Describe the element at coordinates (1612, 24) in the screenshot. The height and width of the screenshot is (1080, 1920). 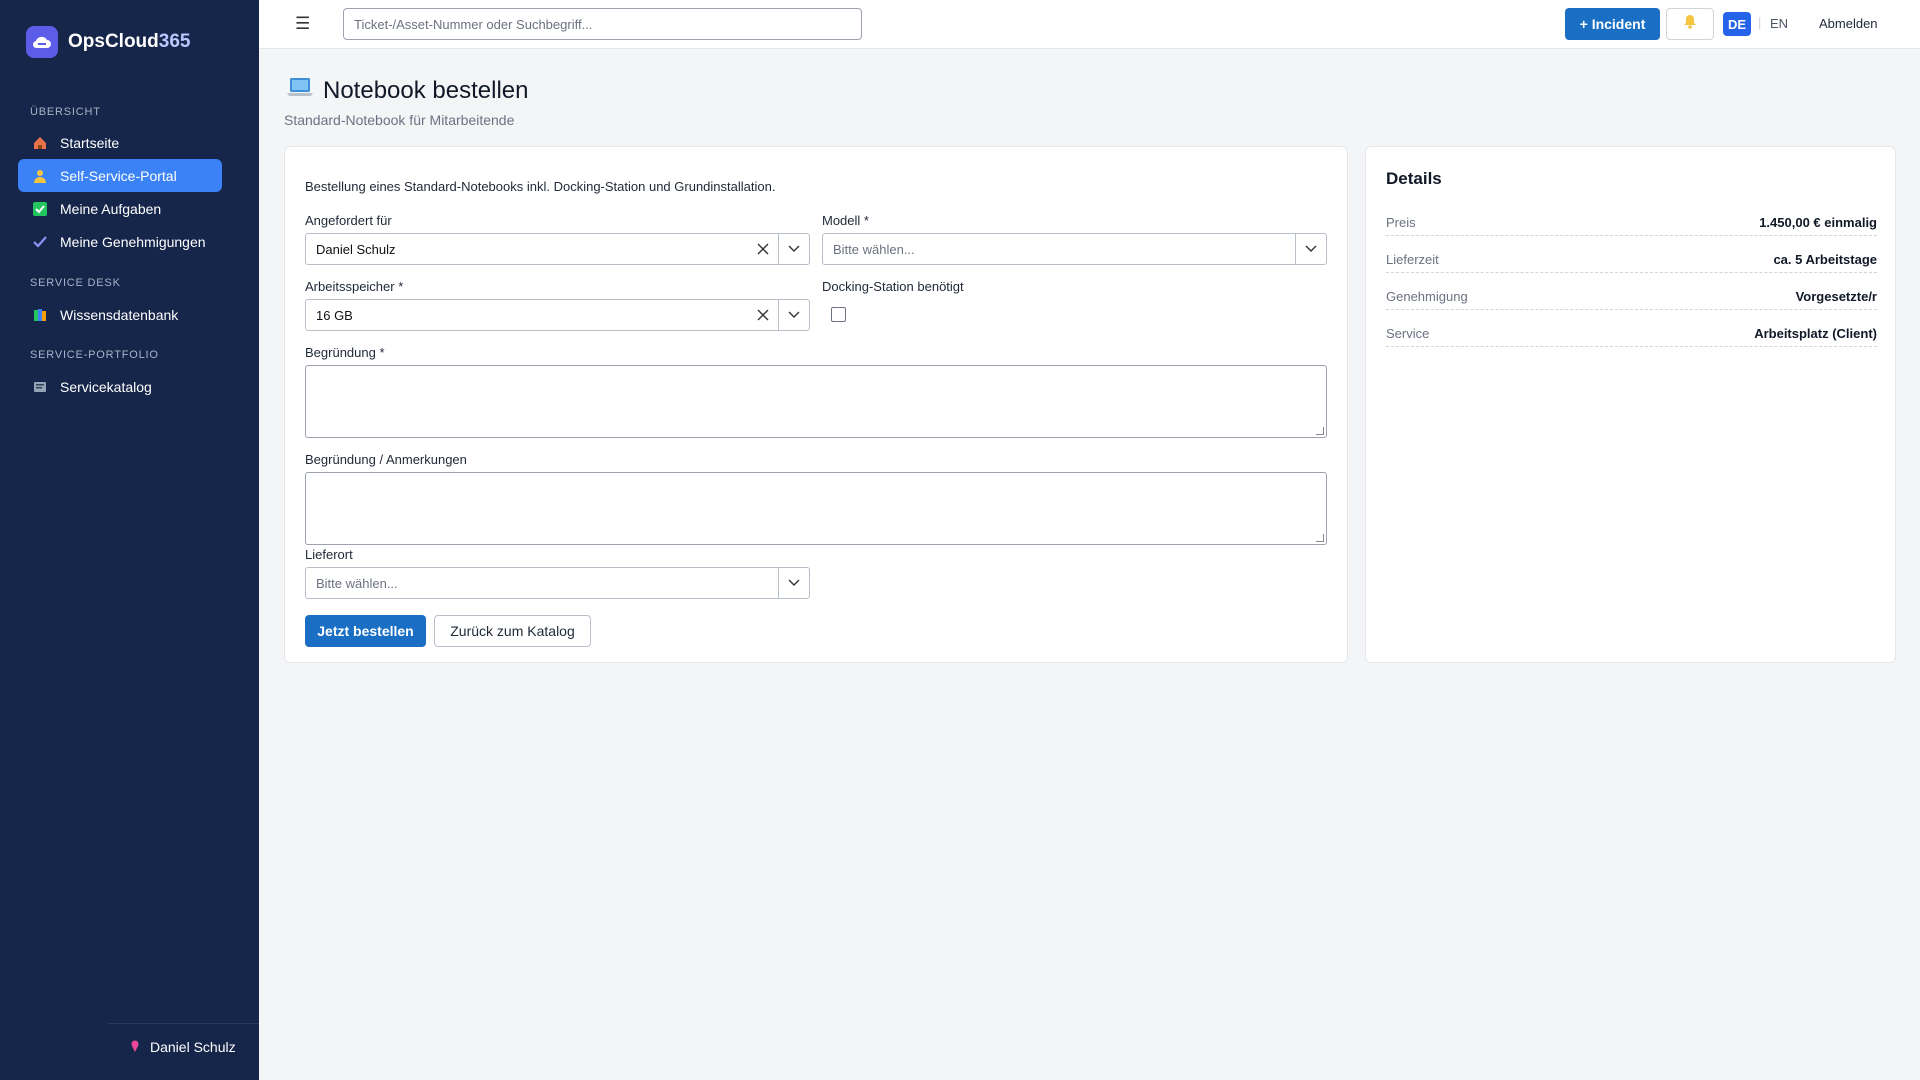
I see `new-incident-button: + Incident` at that location.